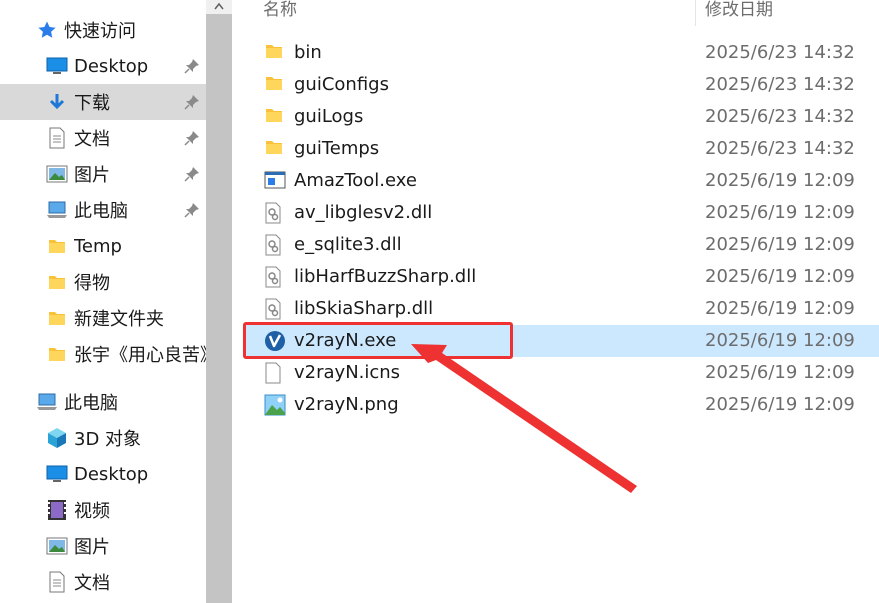 Image resolution: width=879 pixels, height=603 pixels. What do you see at coordinates (308, 52) in the screenshot?
I see `file-name: bin` at bounding box center [308, 52].